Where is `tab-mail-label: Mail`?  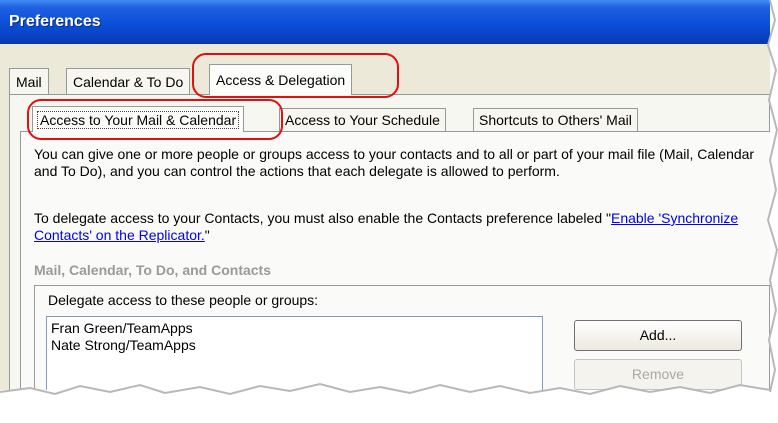 tab-mail-label: Mail is located at coordinates (29, 82).